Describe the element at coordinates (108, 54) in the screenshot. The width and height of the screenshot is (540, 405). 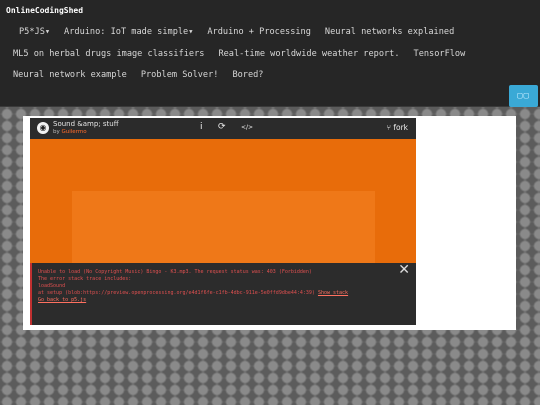
I see `nav-ml5: ML5 on herbal drugs image classifiers` at that location.